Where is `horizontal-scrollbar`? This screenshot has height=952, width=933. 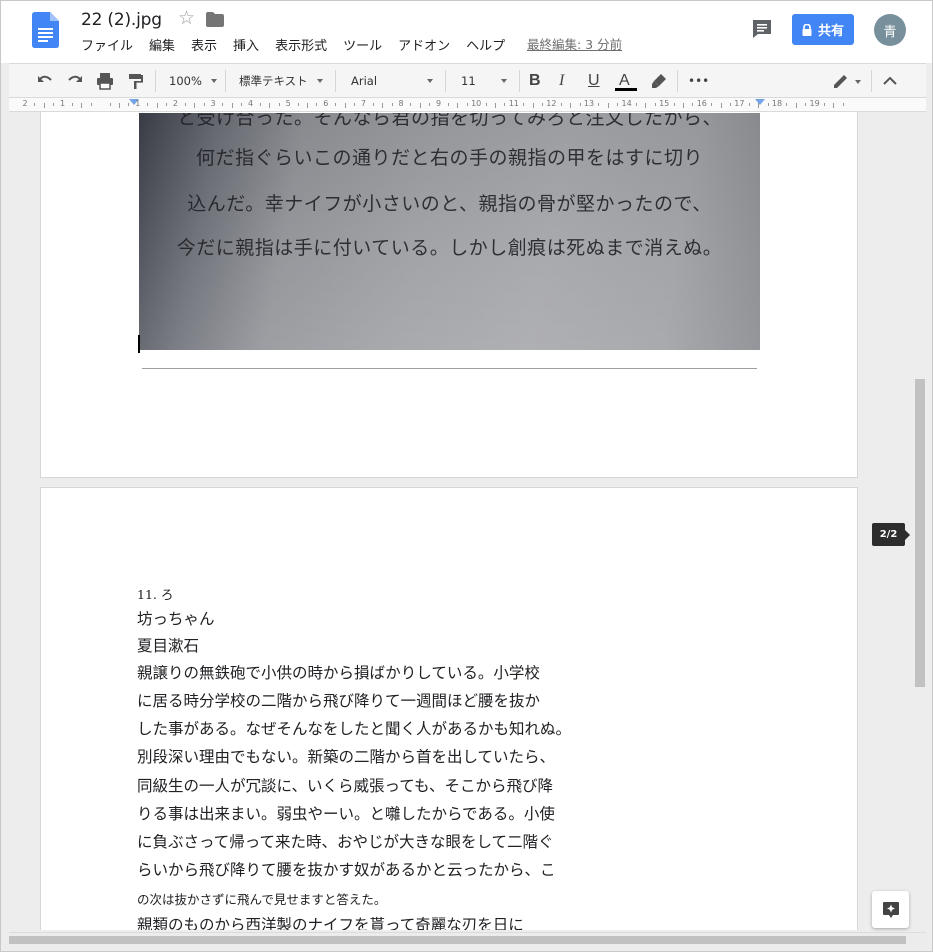
horizontal-scrollbar is located at coordinates (467, 939).